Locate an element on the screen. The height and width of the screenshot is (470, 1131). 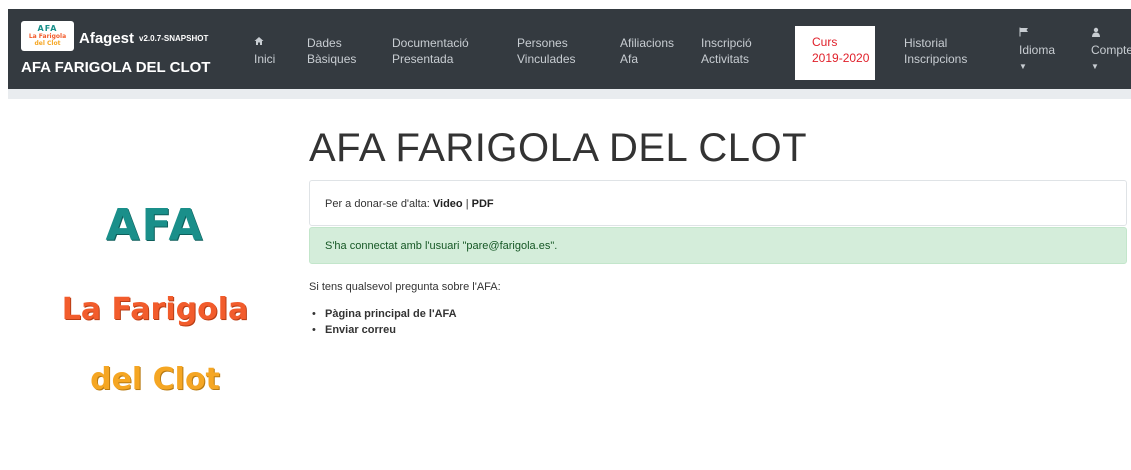
nav-documentacio-line1: Documentació is located at coordinates (430, 43).